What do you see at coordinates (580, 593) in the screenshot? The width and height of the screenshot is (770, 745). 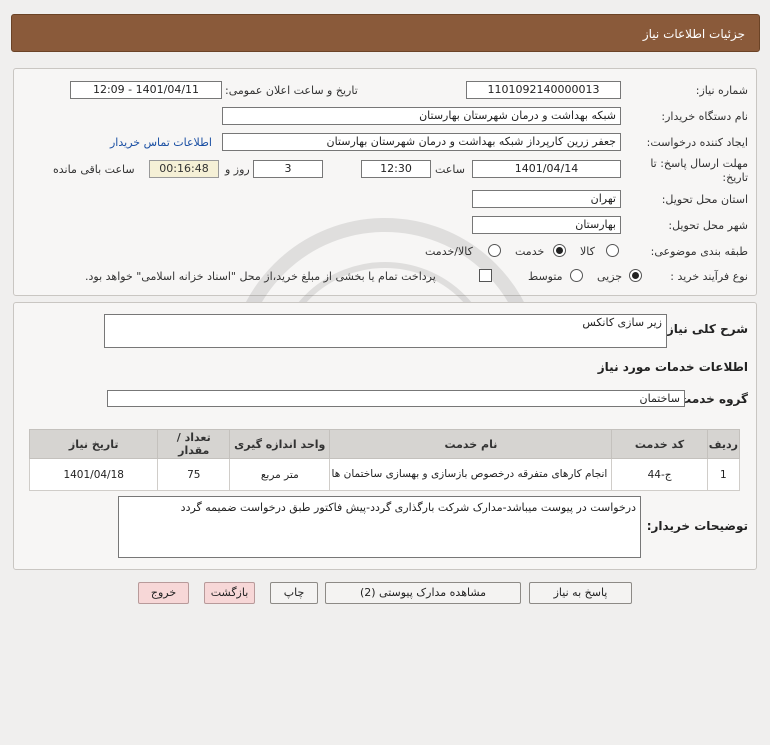 I see `reply-button: پاسخ به نیاز` at bounding box center [580, 593].